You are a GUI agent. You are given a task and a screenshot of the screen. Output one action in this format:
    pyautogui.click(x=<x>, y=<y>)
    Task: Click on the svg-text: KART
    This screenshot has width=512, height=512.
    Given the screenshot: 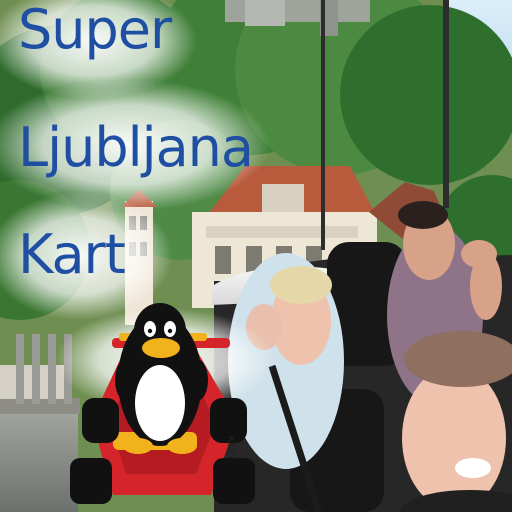 What is the action you would take?
    pyautogui.click(x=230, y=448)
    